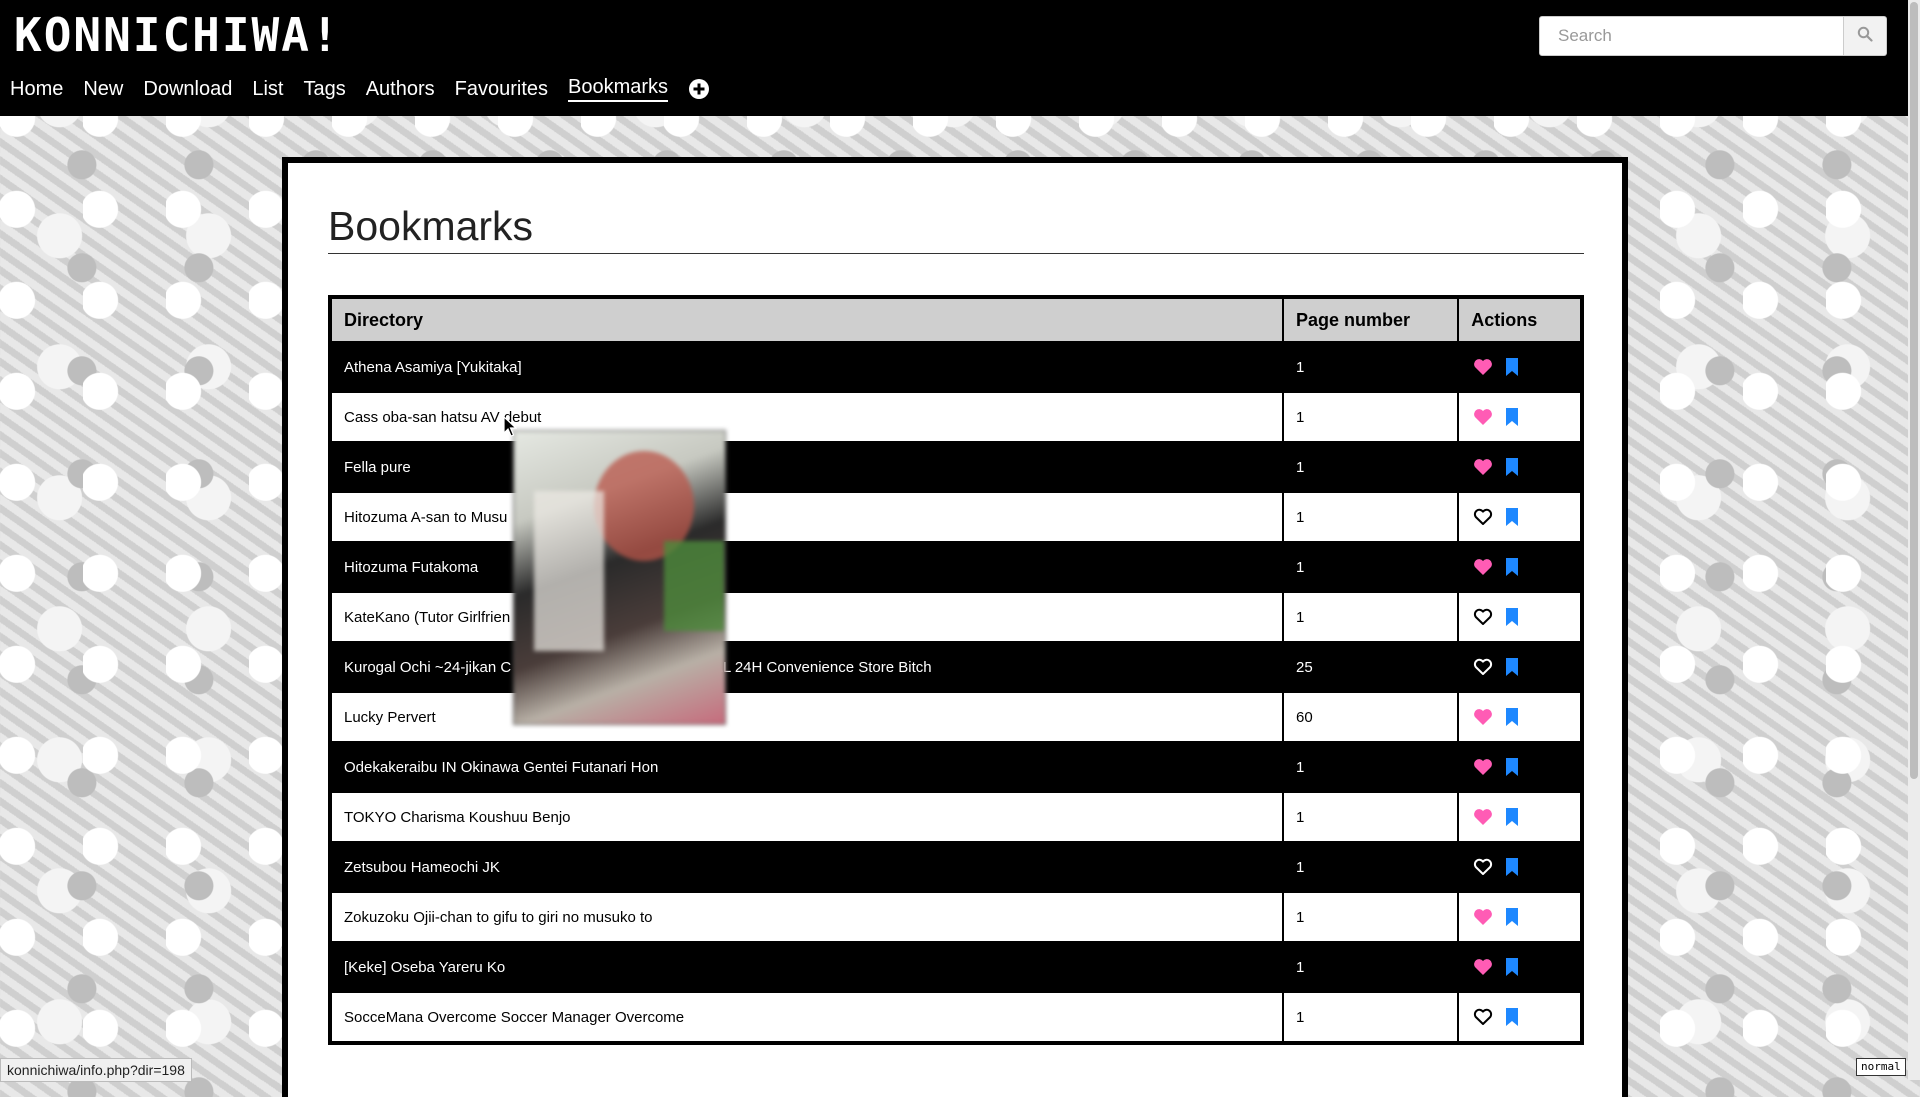  I want to click on nav-list: List, so click(267, 89).